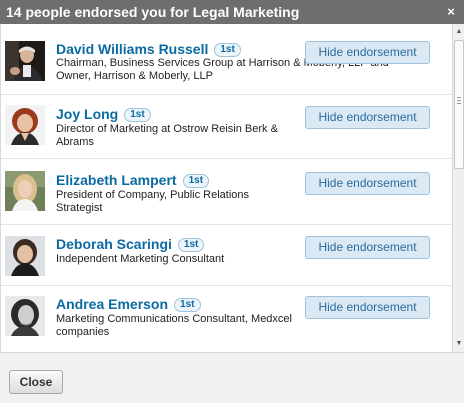 The width and height of the screenshot is (464, 403). I want to click on scrollbar-grip-icon, so click(459, 102).